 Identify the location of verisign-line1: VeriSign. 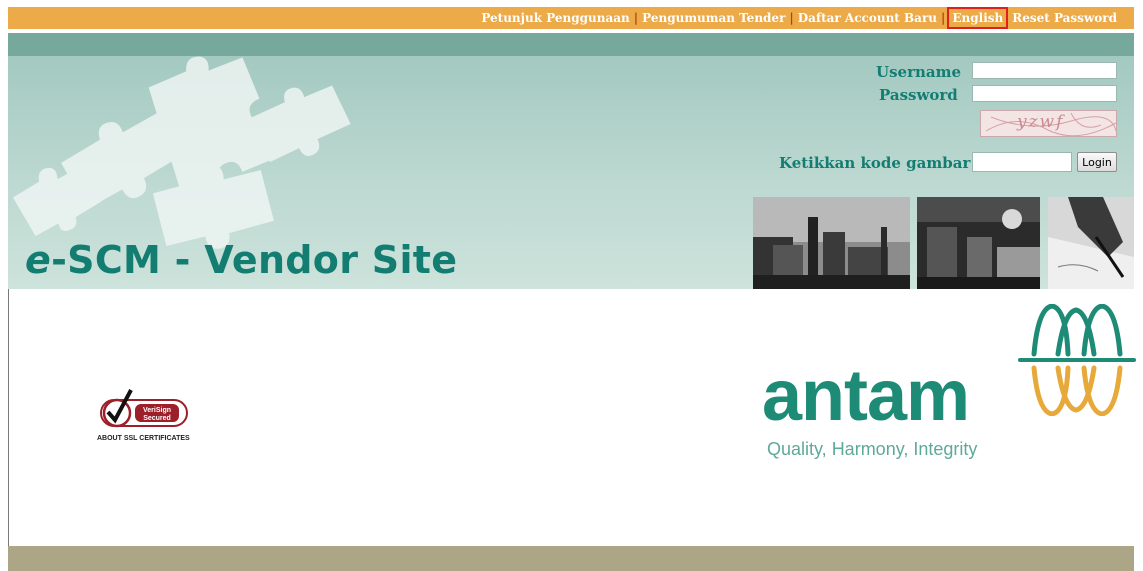
(157, 410).